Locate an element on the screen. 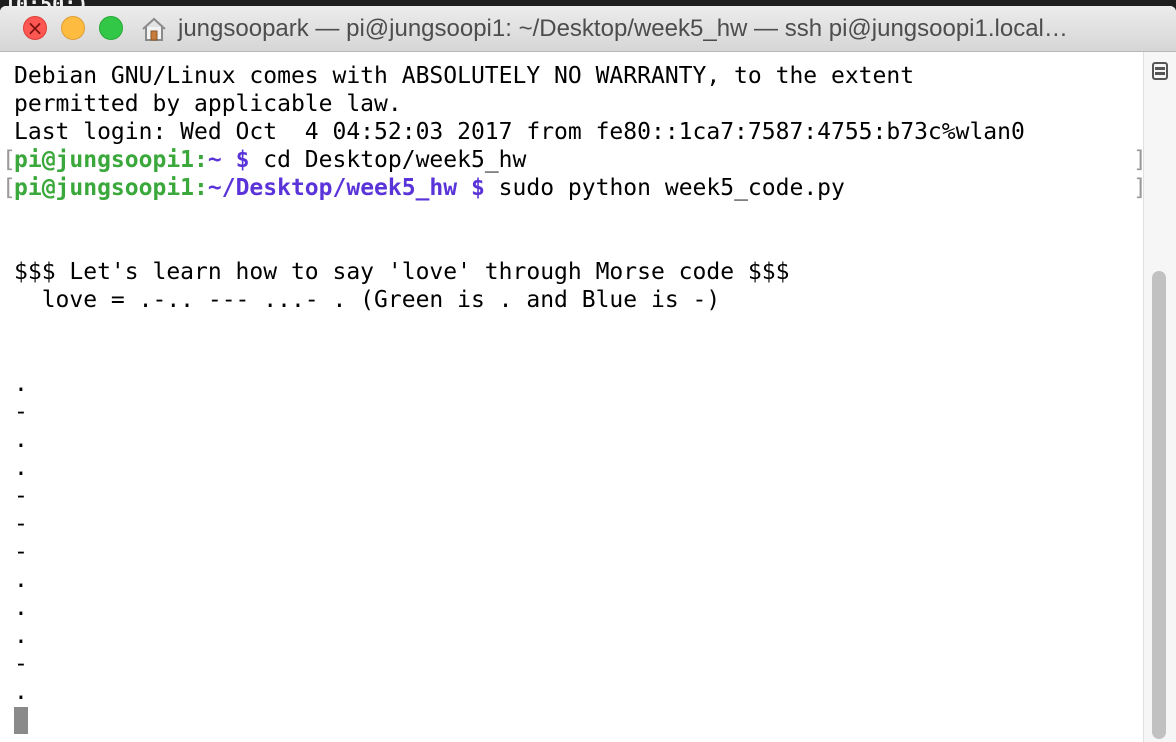 Image resolution: width=1176 pixels, height=742 pixels. terminal-line: permitted by applicable law. is located at coordinates (208, 104).